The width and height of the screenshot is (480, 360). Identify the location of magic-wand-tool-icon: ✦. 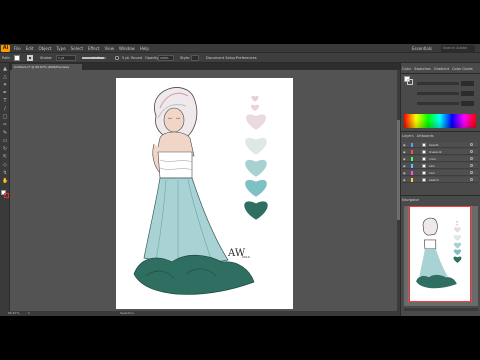
(5, 85).